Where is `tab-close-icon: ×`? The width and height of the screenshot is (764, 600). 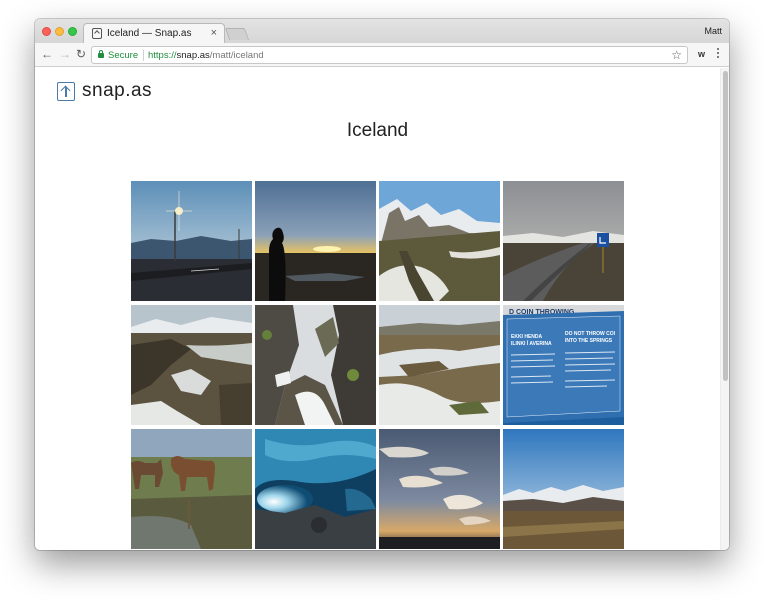
tab-close-icon: × is located at coordinates (214, 33).